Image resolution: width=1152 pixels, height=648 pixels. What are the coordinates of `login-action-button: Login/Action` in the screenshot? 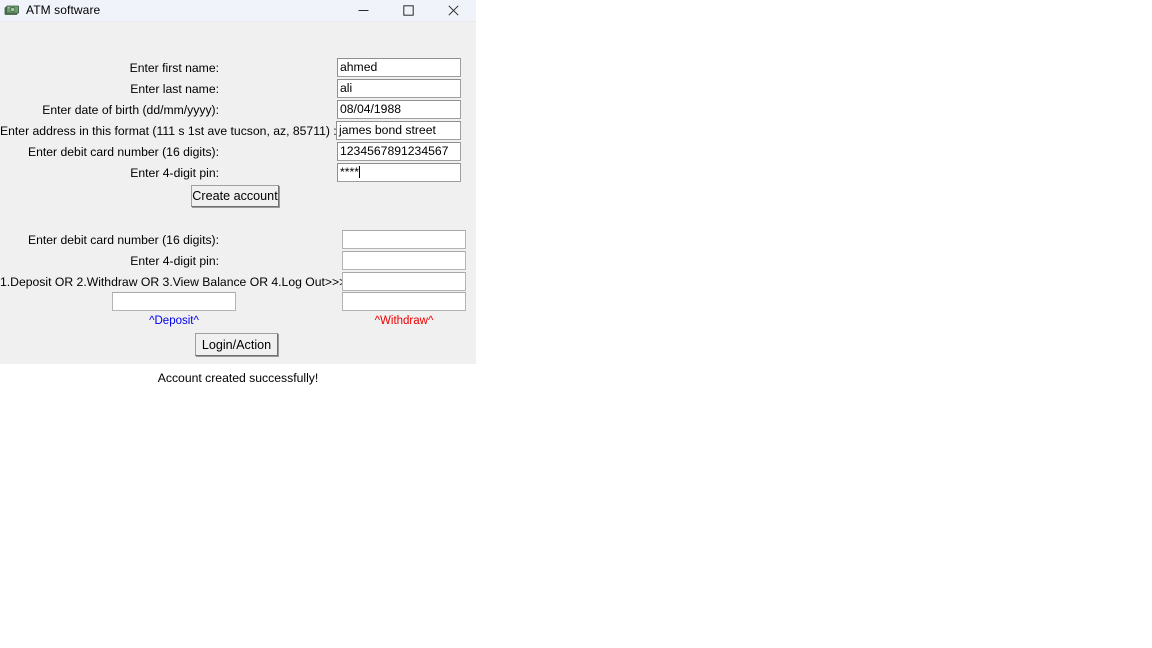 It's located at (236, 344).